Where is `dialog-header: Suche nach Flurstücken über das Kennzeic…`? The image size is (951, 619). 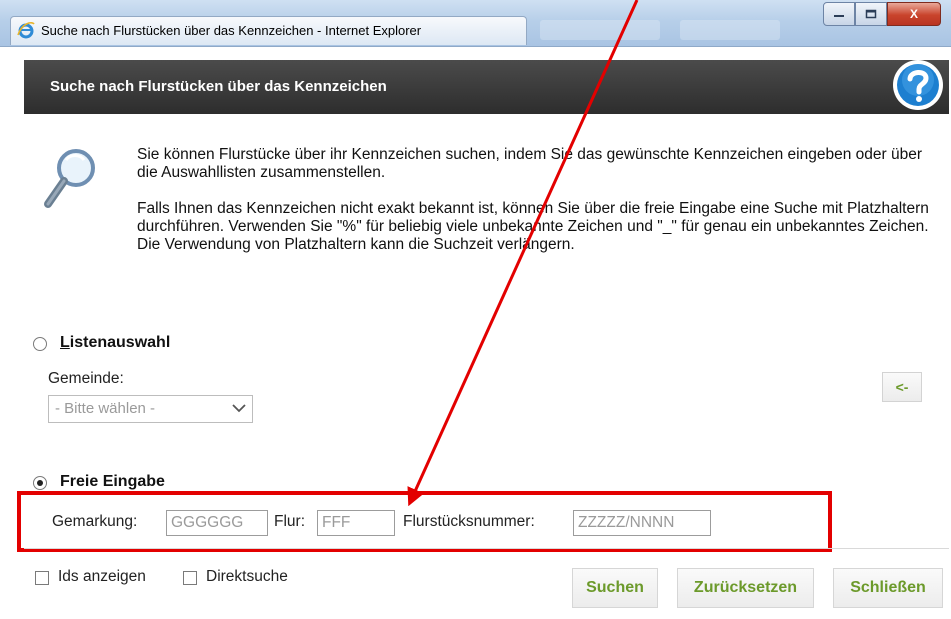 dialog-header: Suche nach Flurstücken über das Kennzeic… is located at coordinates (486, 87).